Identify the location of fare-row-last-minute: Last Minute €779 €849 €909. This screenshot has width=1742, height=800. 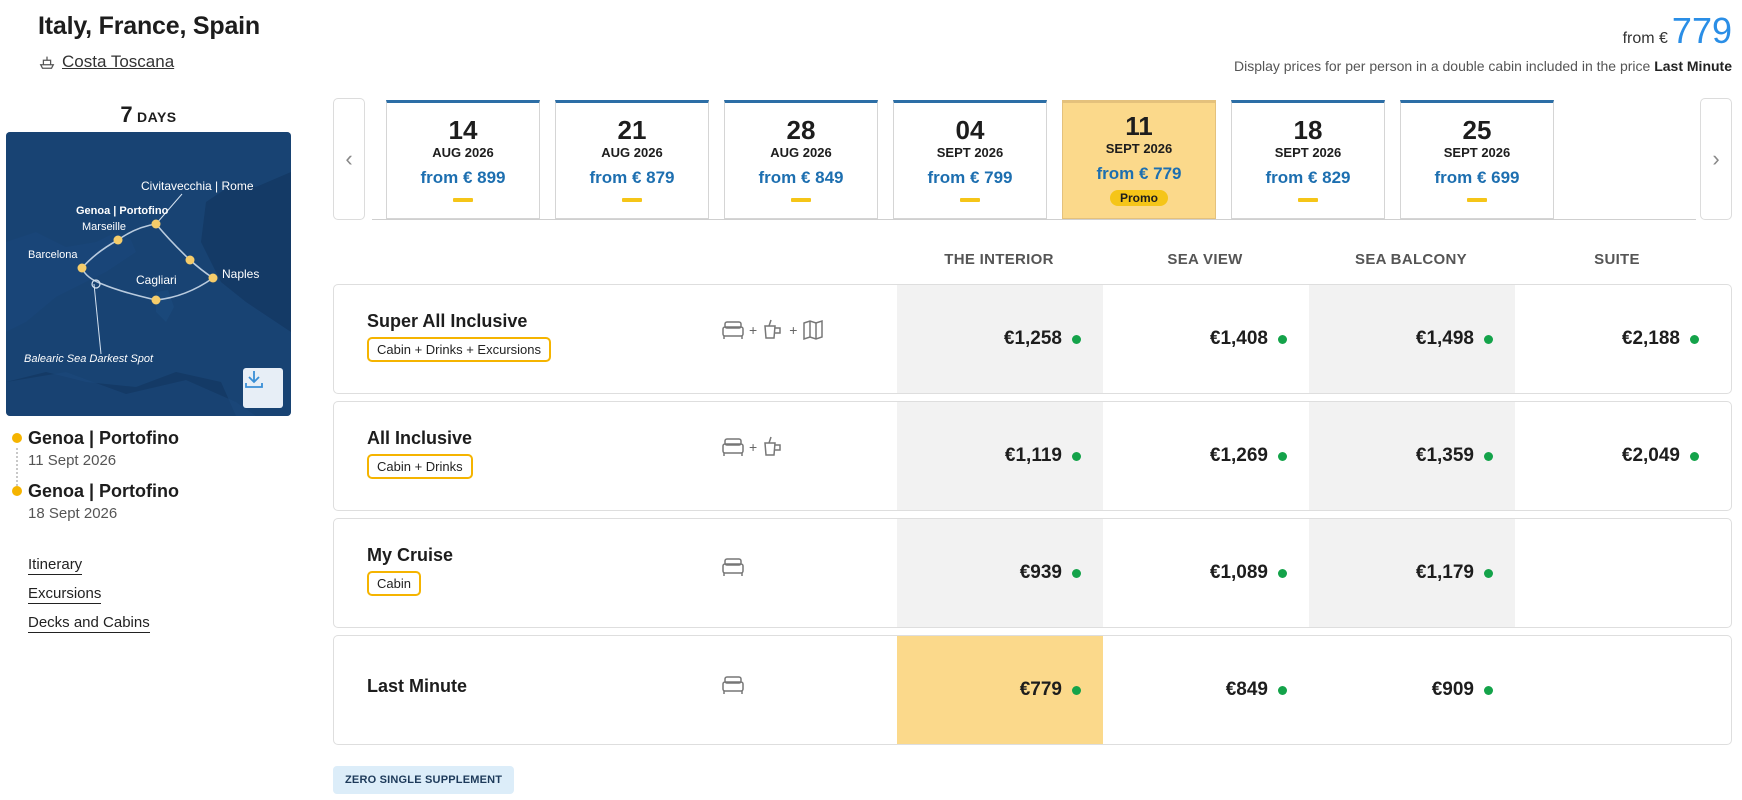
(1032, 690).